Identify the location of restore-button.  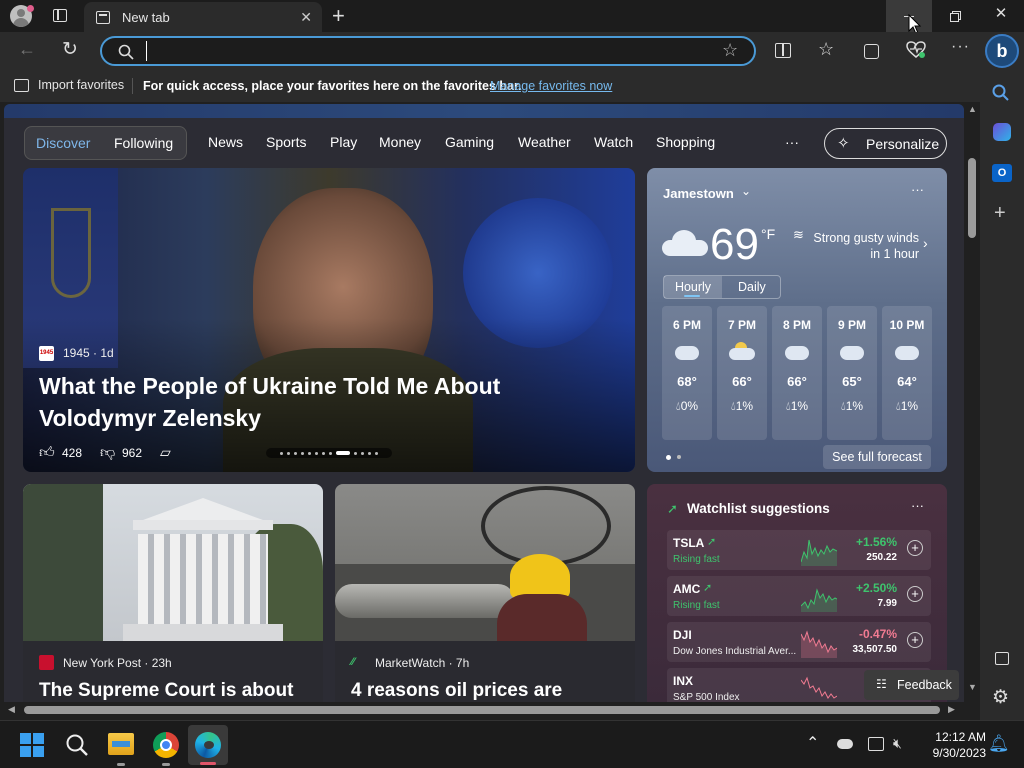
(955, 16).